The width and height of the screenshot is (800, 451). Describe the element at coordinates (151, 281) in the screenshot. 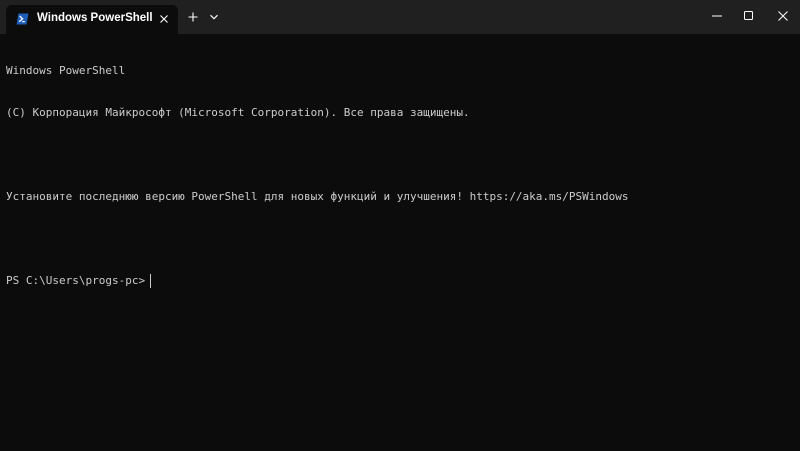

I see `text-cursor` at that location.